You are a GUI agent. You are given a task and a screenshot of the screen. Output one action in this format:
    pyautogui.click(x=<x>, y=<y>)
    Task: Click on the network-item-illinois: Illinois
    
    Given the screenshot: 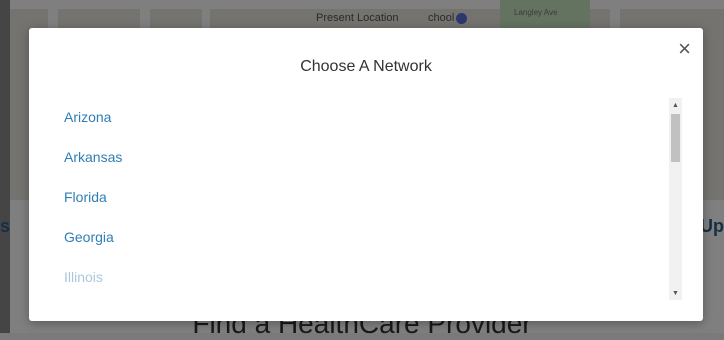 What is the action you would take?
    pyautogui.click(x=356, y=277)
    